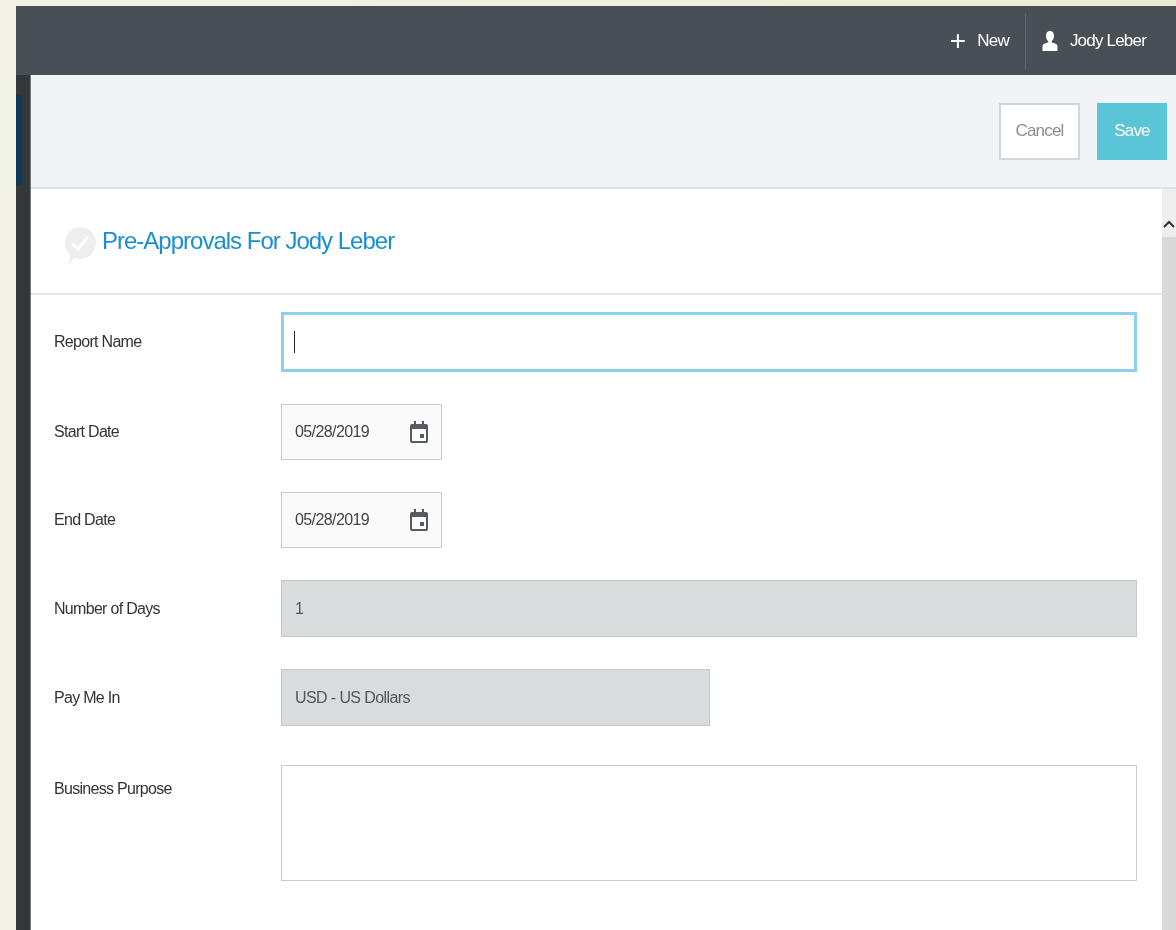 Image resolution: width=1176 pixels, height=930 pixels. Describe the element at coordinates (709, 608) in the screenshot. I see `readonly-field: 1` at that location.